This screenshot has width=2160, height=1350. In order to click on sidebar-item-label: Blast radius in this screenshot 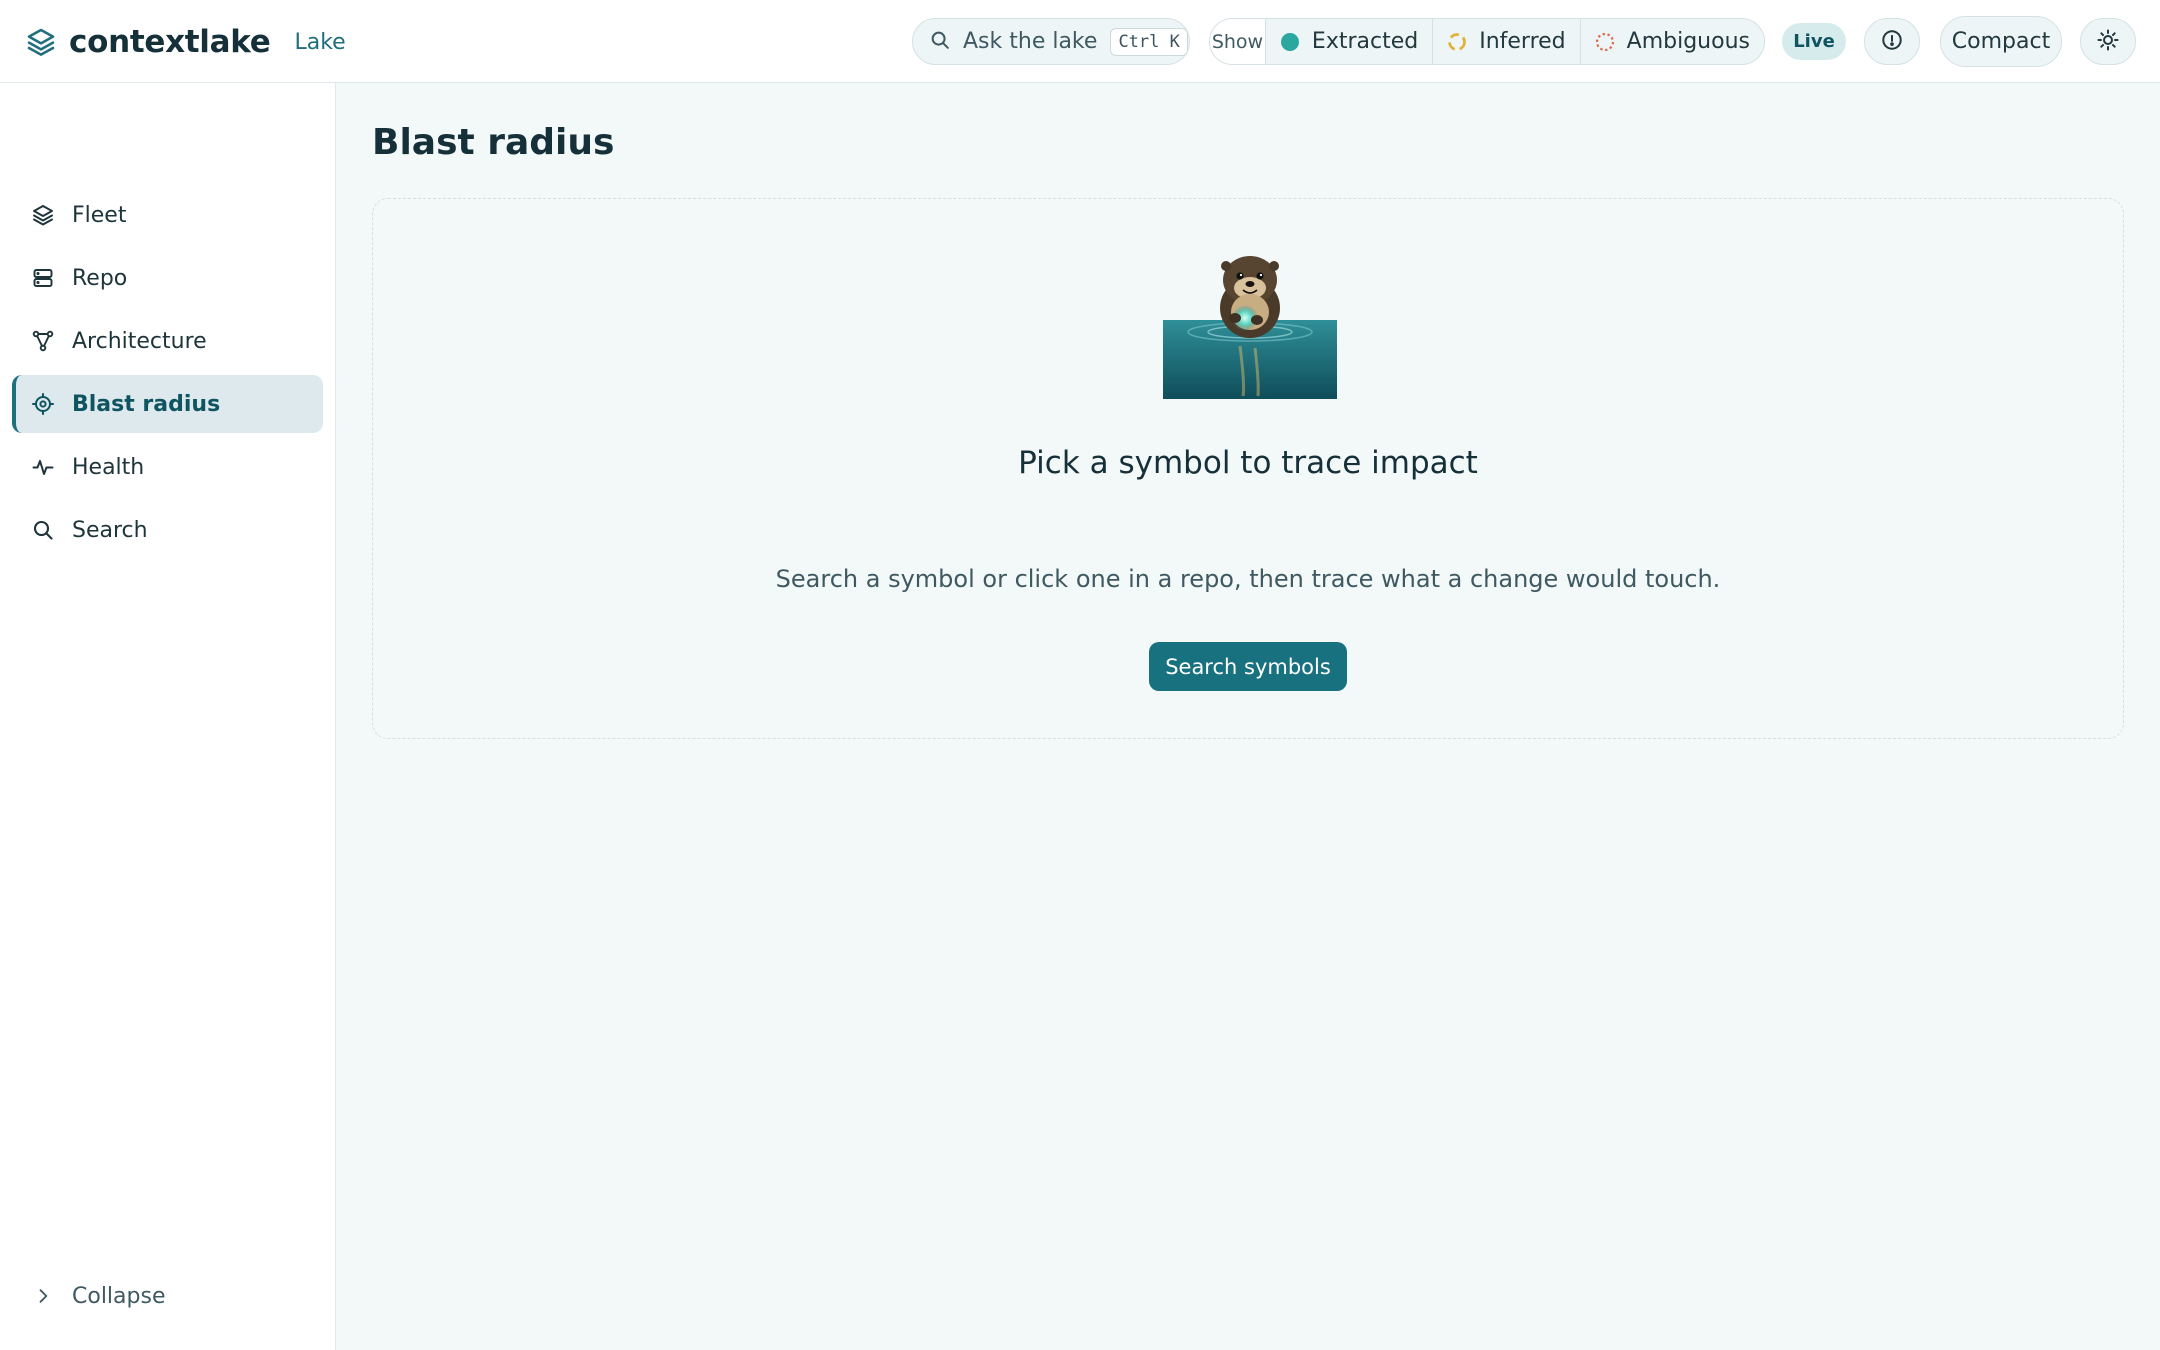, I will do `click(146, 404)`.